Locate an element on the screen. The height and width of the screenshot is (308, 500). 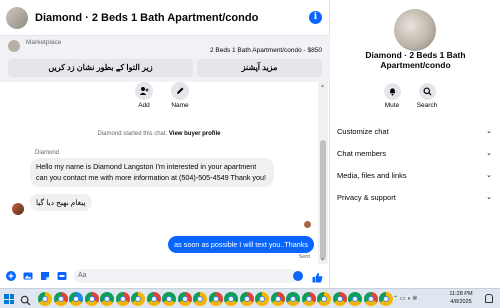
view-buyer-profile-link: View buyer profile is located at coordinates (195, 134).